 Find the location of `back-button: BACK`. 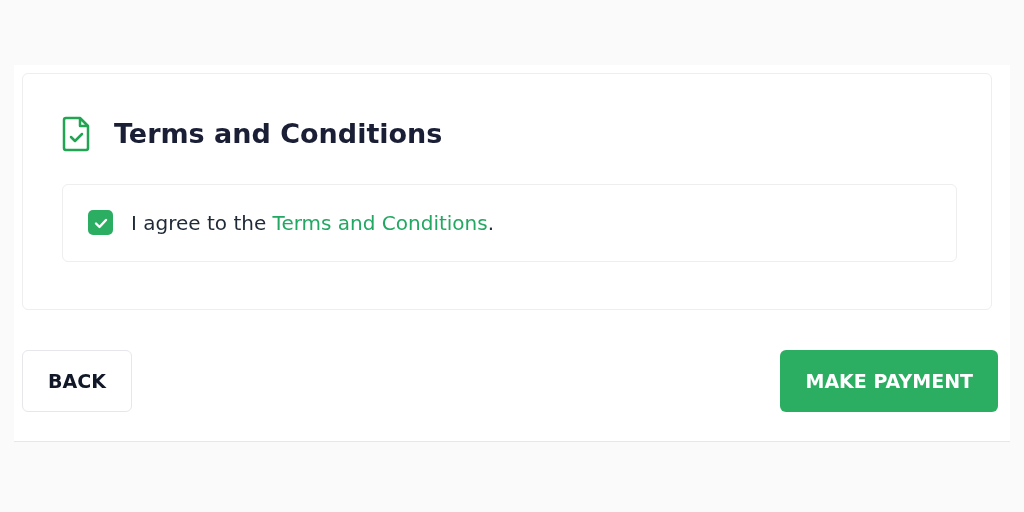

back-button: BACK is located at coordinates (77, 381).